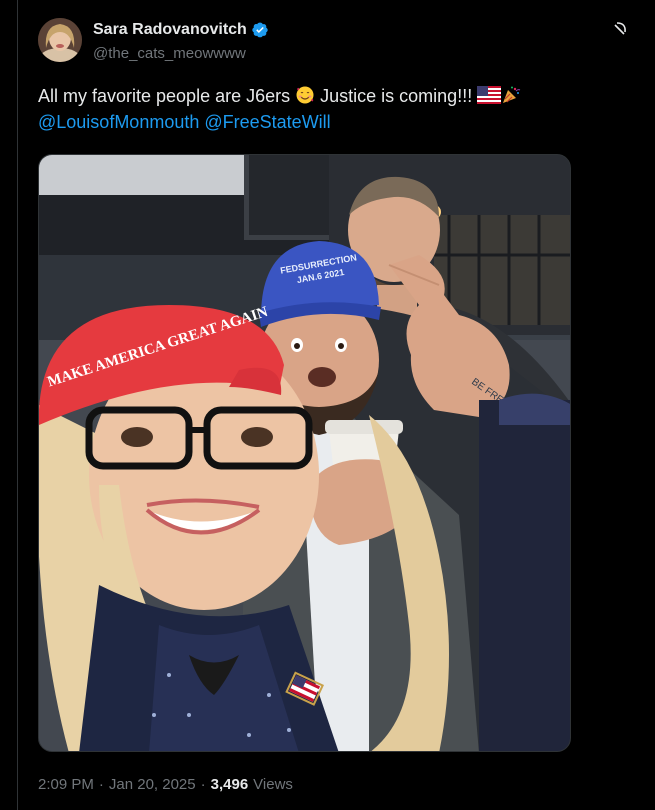 Image resolution: width=655 pixels, height=810 pixels. I want to click on views-label: Views, so click(273, 784).